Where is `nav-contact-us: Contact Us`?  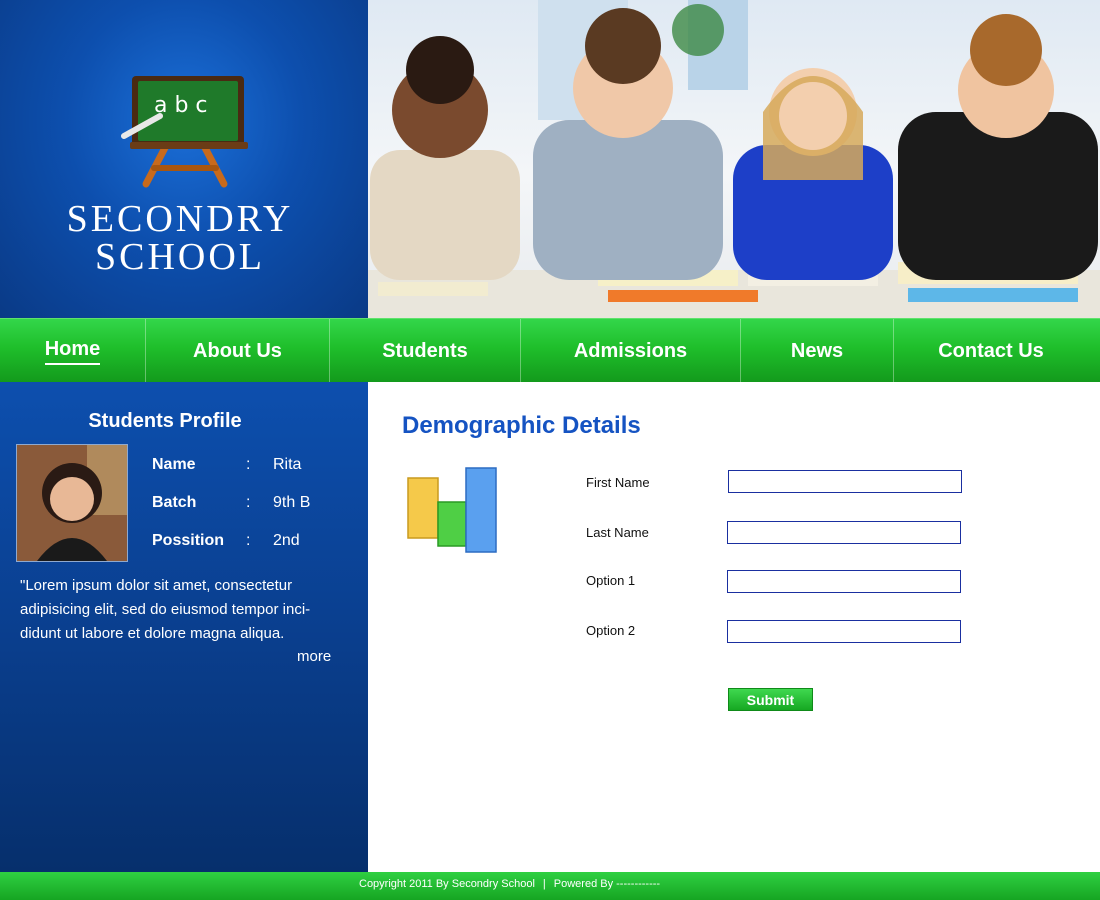
nav-contact-us: Contact Us is located at coordinates (991, 351).